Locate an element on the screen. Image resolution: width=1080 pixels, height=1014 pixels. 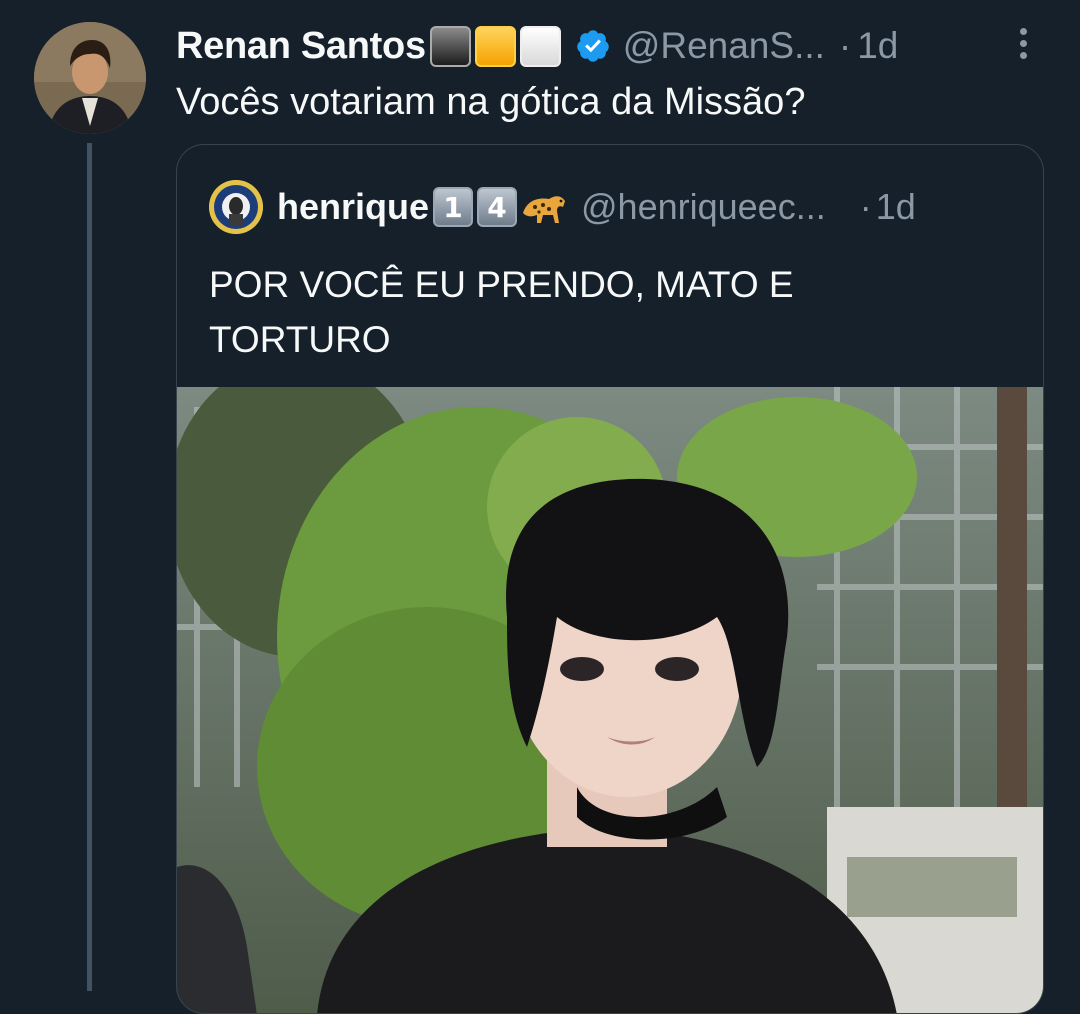
quoted-tweet-text: POR VOCÊ EU PRENDO, MATO E TORTURO is located at coordinates (501, 312).